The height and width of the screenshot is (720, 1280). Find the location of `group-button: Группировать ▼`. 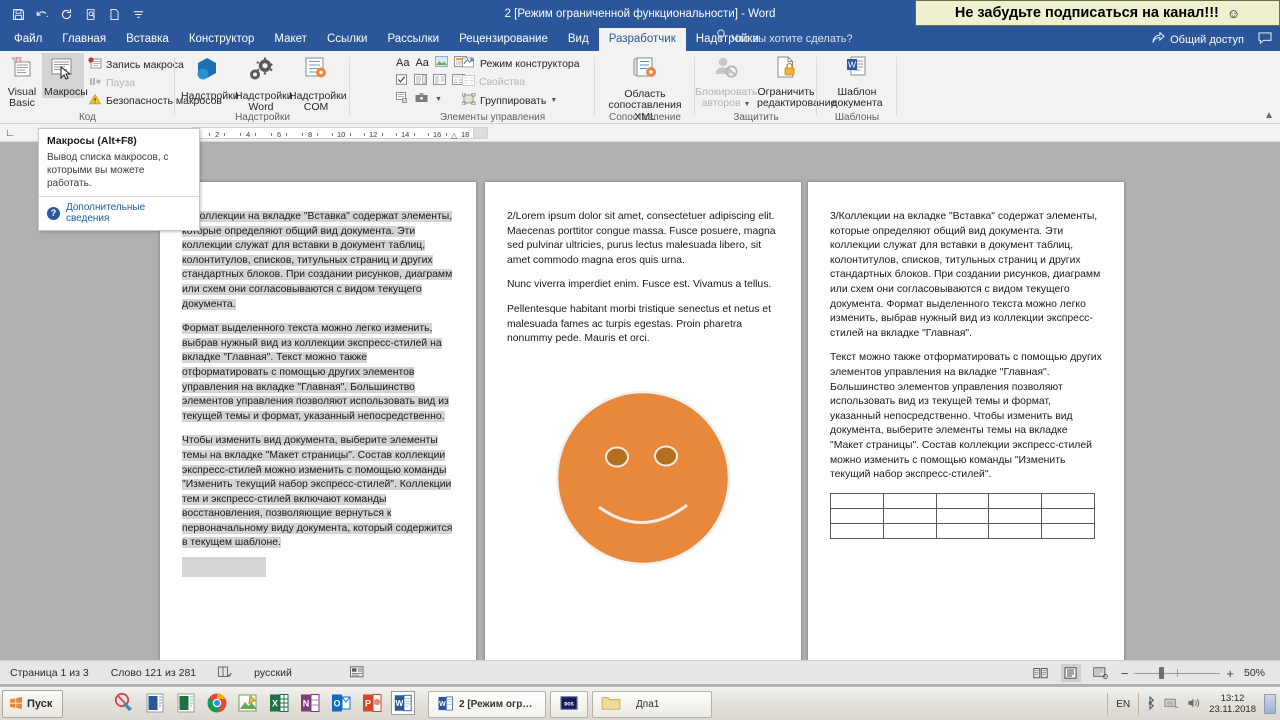

group-button: Группировать ▼ is located at coordinates (509, 100).